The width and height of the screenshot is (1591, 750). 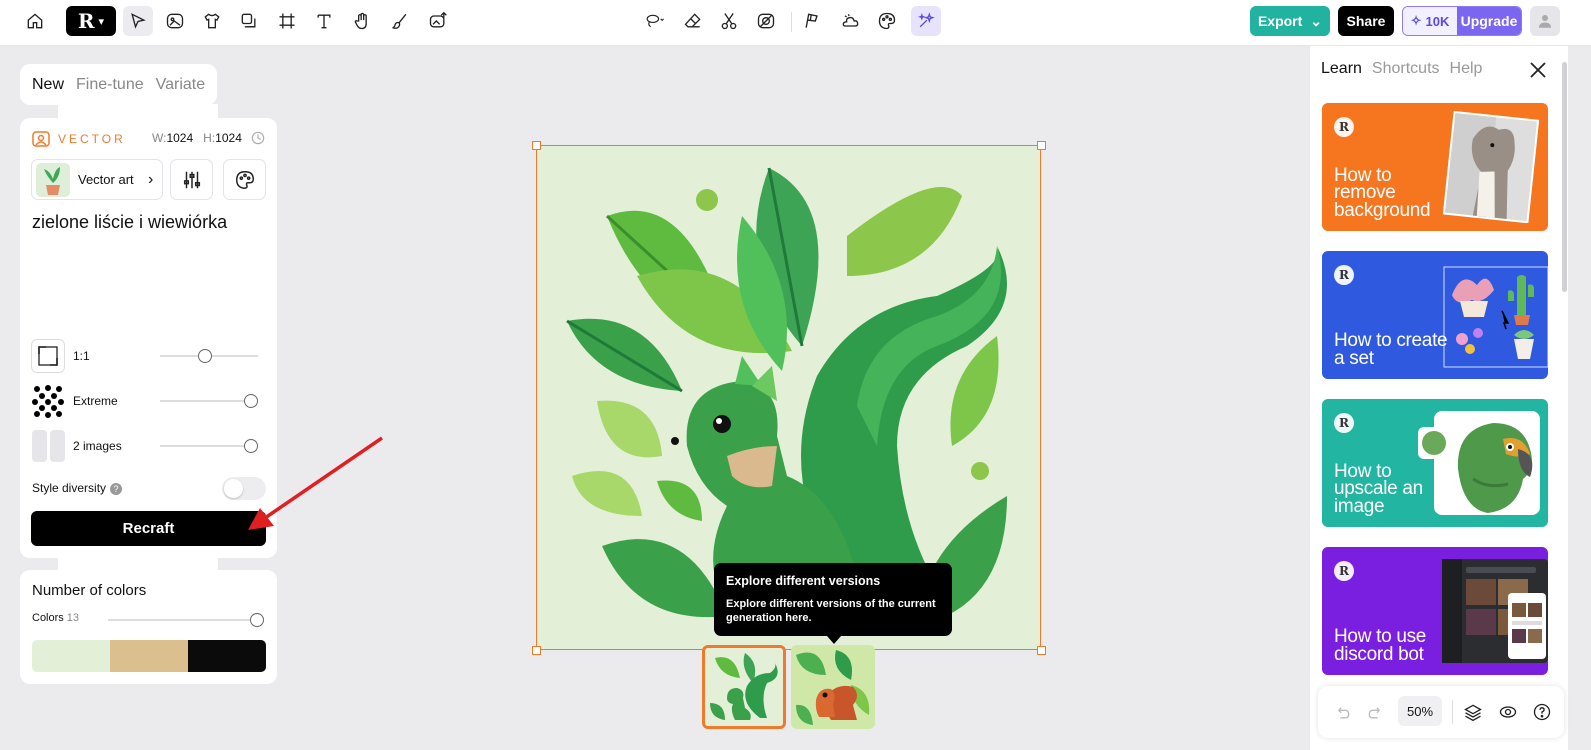 I want to click on tab-help: Help, so click(x=1466, y=69).